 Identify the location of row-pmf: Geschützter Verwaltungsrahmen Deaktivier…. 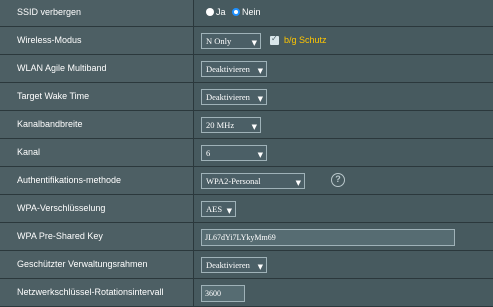
(246, 265).